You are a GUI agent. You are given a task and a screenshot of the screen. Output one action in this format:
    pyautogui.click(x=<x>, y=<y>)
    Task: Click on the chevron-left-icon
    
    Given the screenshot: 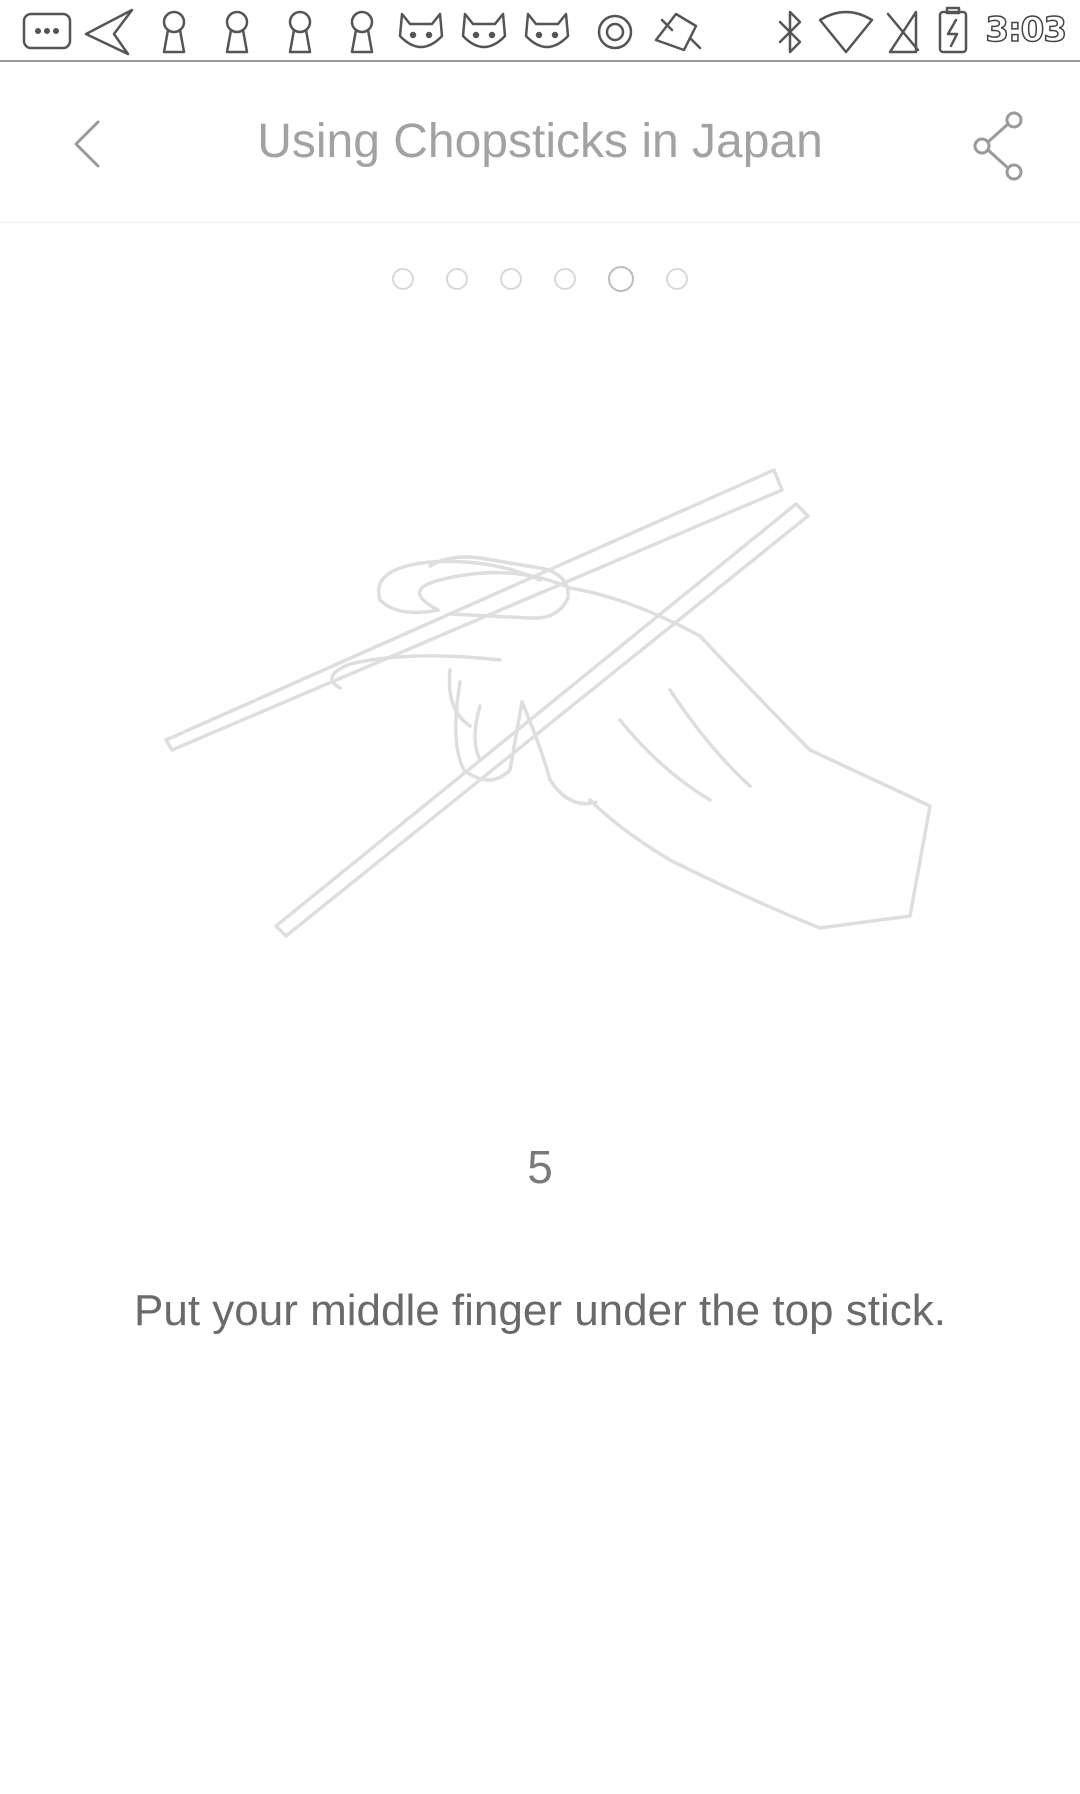 What is the action you would take?
    pyautogui.click(x=87, y=144)
    